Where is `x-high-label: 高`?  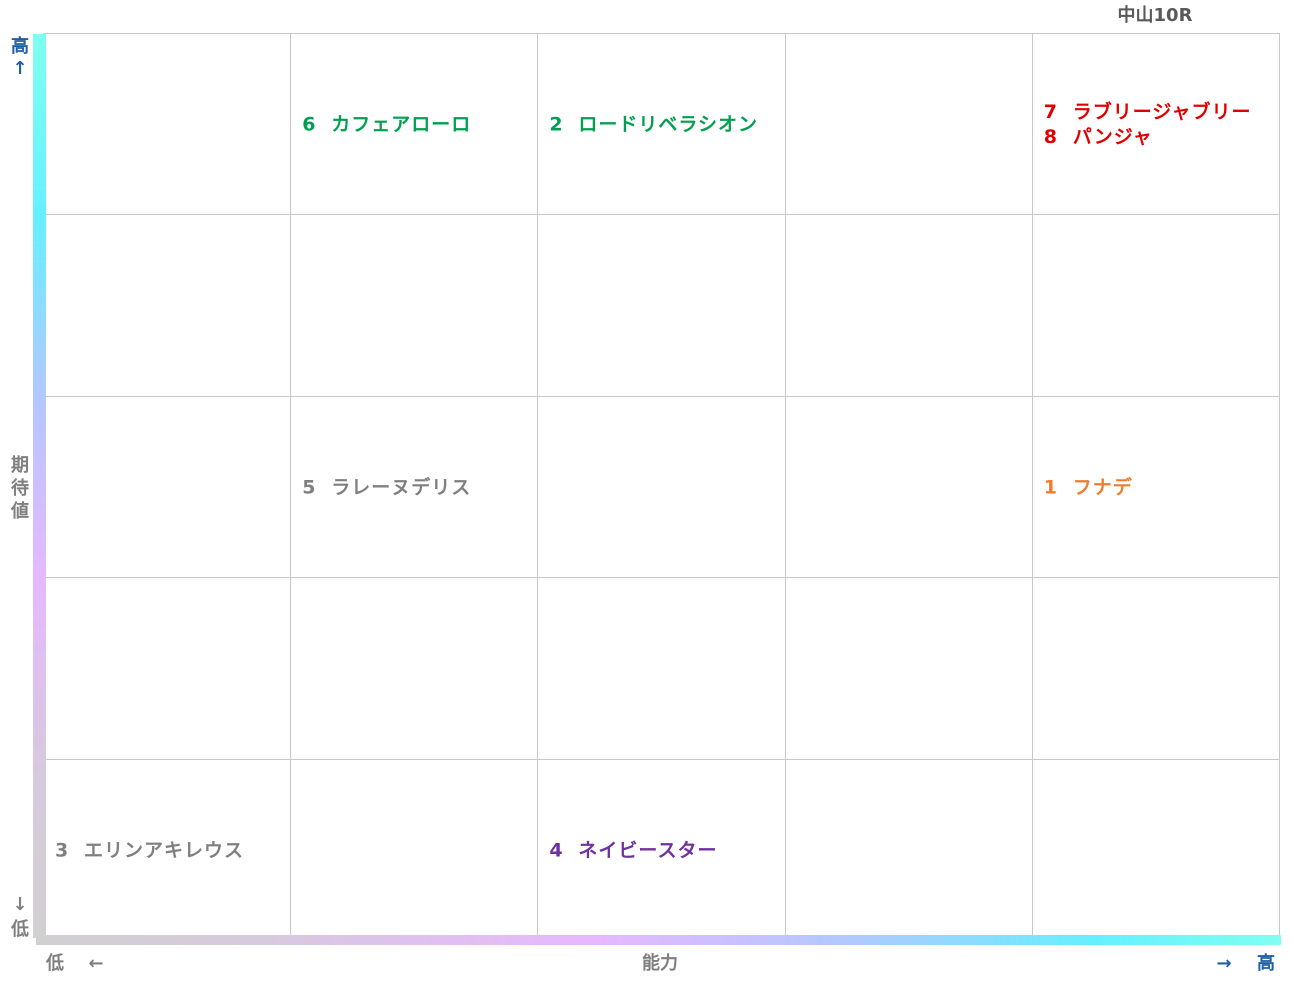
x-high-label: 高 is located at coordinates (1266, 963).